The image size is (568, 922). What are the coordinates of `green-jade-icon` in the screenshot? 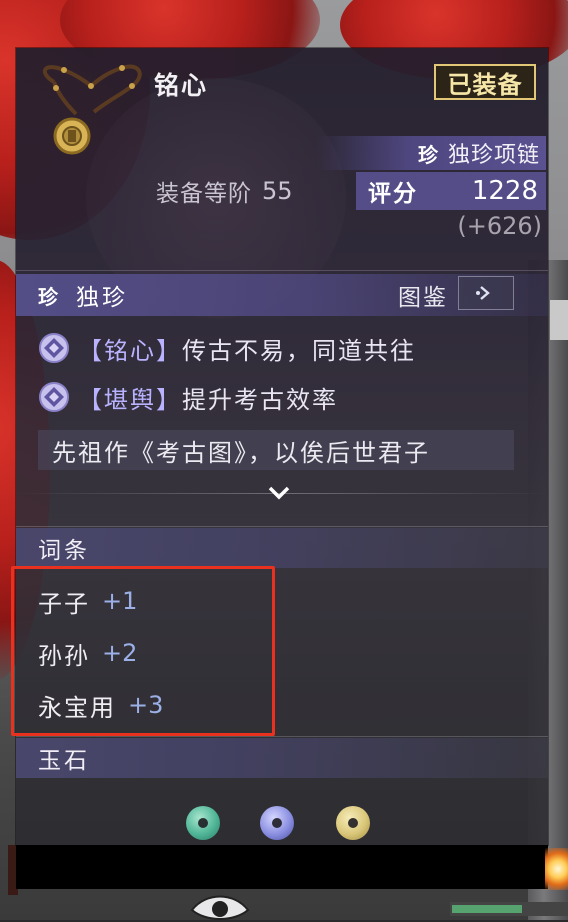 It's located at (203, 823).